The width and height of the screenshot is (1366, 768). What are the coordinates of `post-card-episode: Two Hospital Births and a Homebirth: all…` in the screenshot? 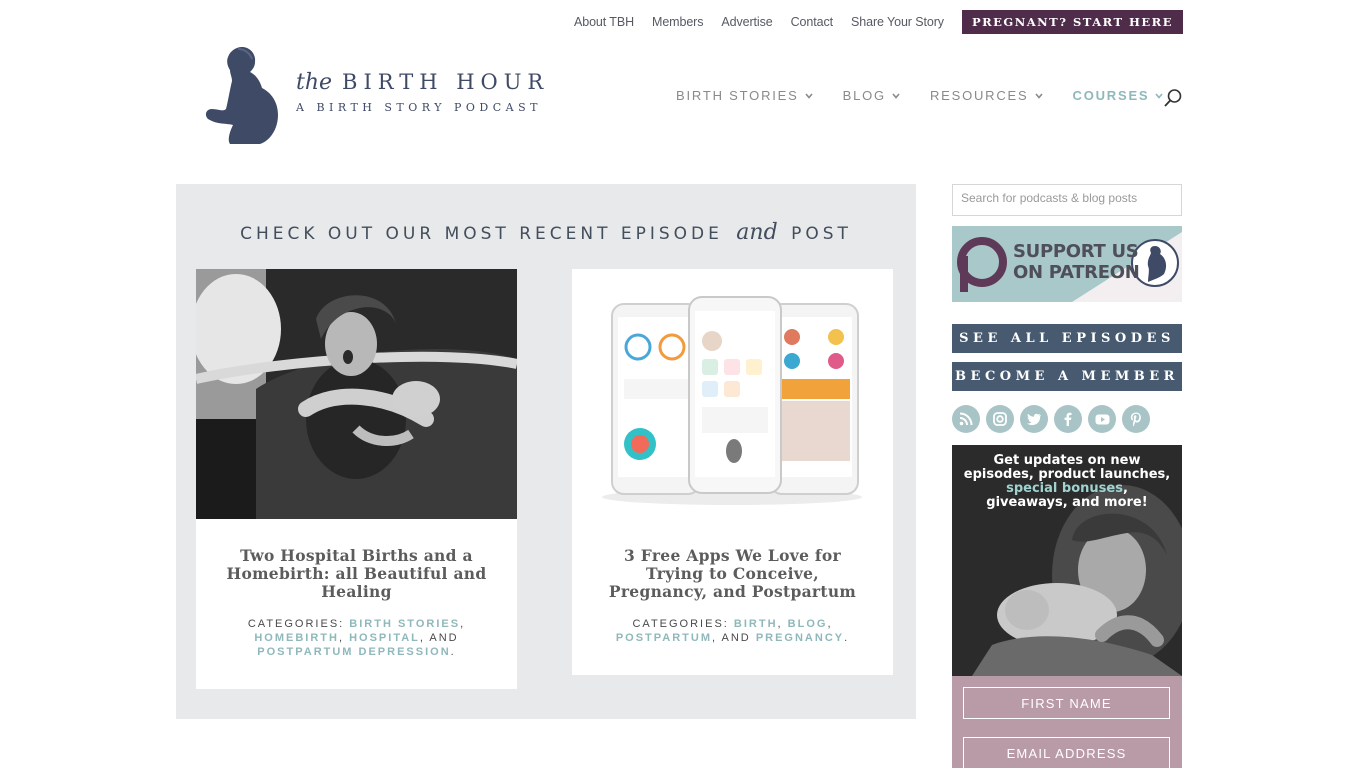 It's located at (356, 479).